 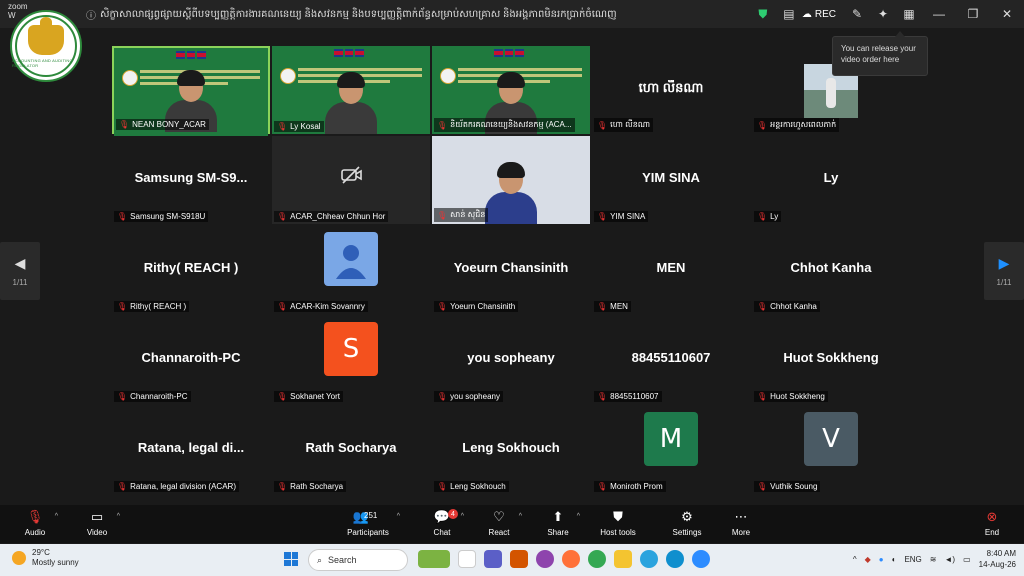 What do you see at coordinates (671, 439) in the screenshot?
I see `avatar: M` at bounding box center [671, 439].